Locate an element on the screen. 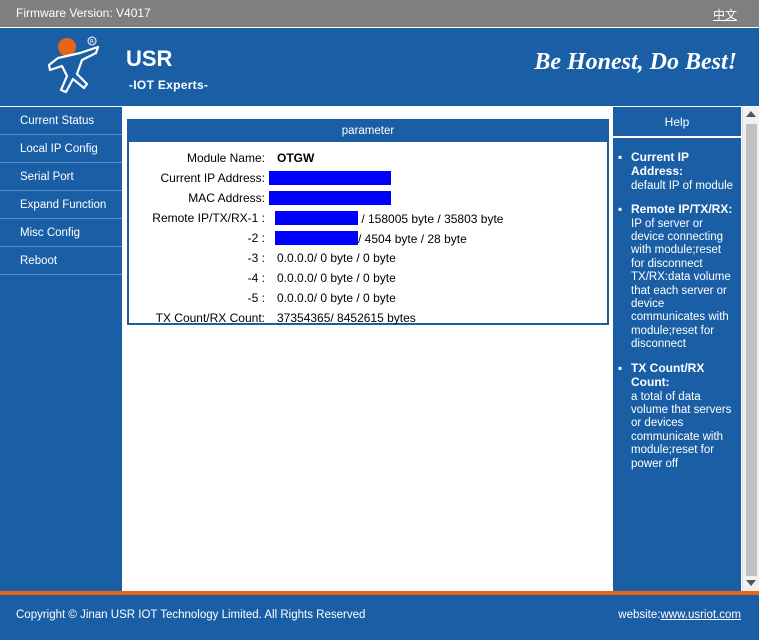  website-link: www.usriot.com is located at coordinates (700, 615).